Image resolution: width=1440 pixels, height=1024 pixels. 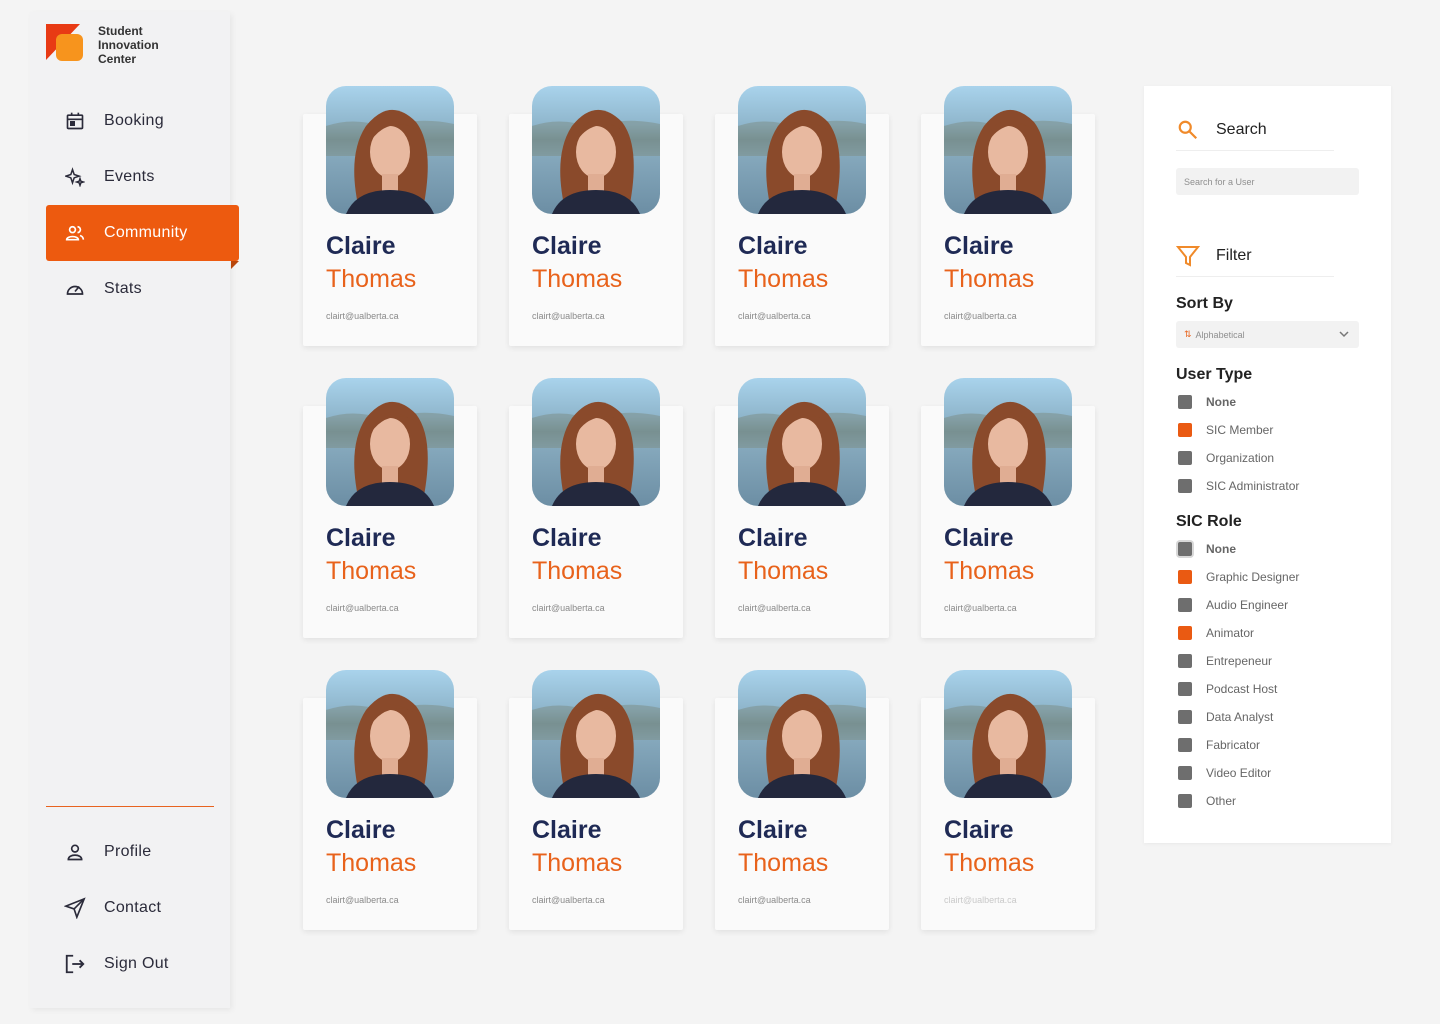 I want to click on primary-nav: Booking Events Community Stats, so click(x=142, y=205).